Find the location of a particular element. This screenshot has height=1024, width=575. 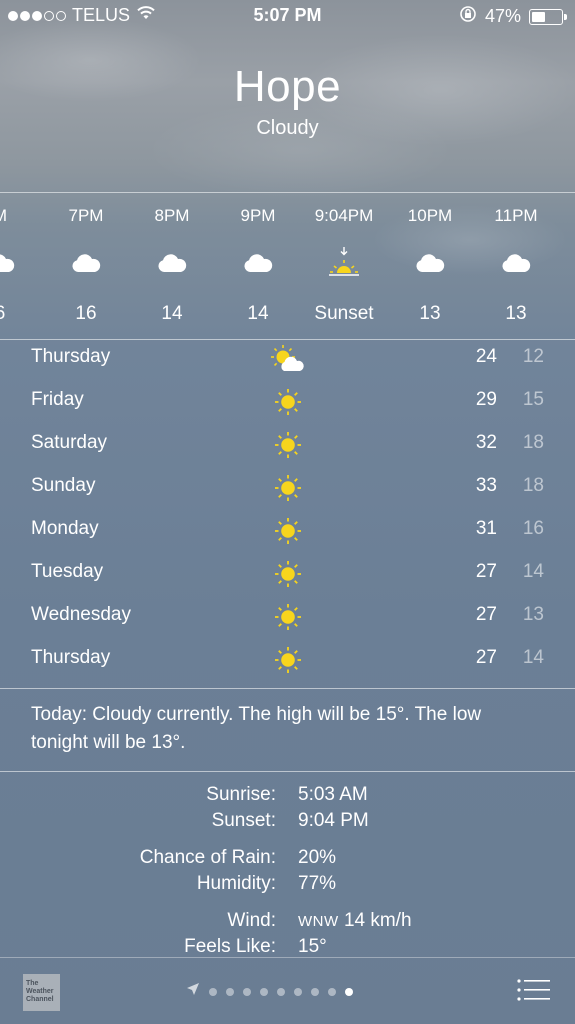

sunrise-label: Sunrise: is located at coordinates (241, 794).